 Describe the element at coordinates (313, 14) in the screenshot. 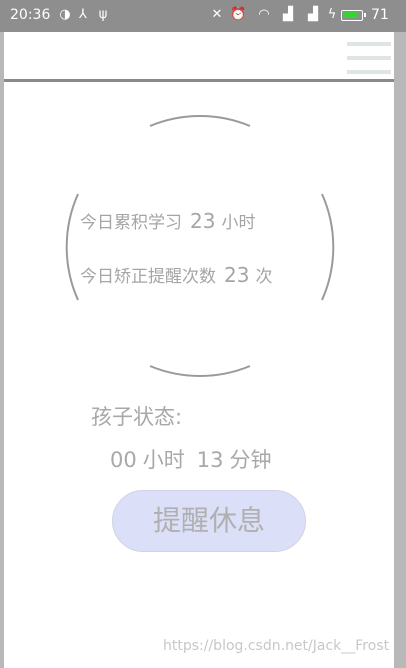

I see `signal-icon-2: ▟` at that location.